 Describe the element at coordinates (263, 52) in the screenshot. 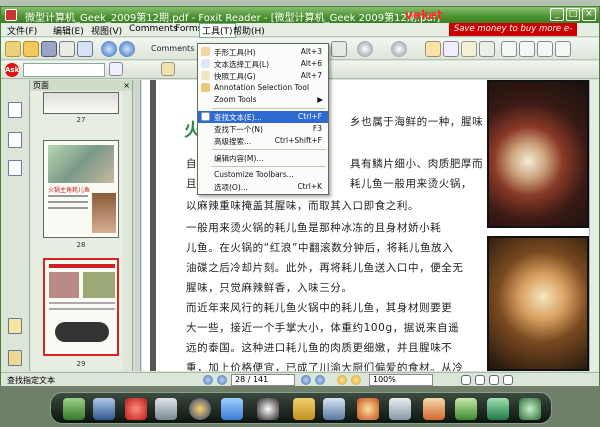

I see `menu-item-hand-tool: 手形工具(H) Alt+3` at that location.